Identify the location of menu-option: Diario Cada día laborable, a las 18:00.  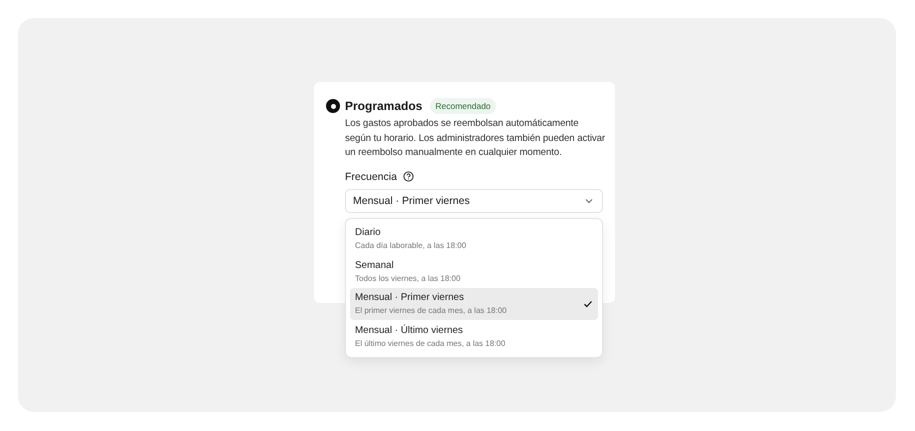
(474, 238).